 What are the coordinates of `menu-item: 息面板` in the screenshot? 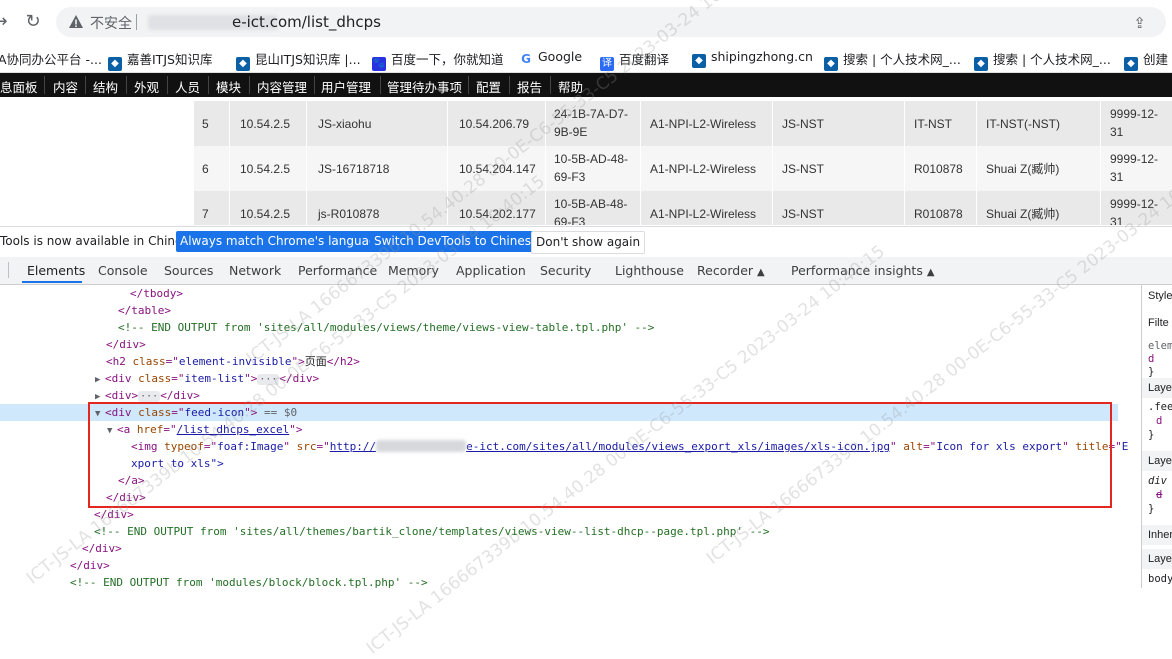 It's located at (19, 86).